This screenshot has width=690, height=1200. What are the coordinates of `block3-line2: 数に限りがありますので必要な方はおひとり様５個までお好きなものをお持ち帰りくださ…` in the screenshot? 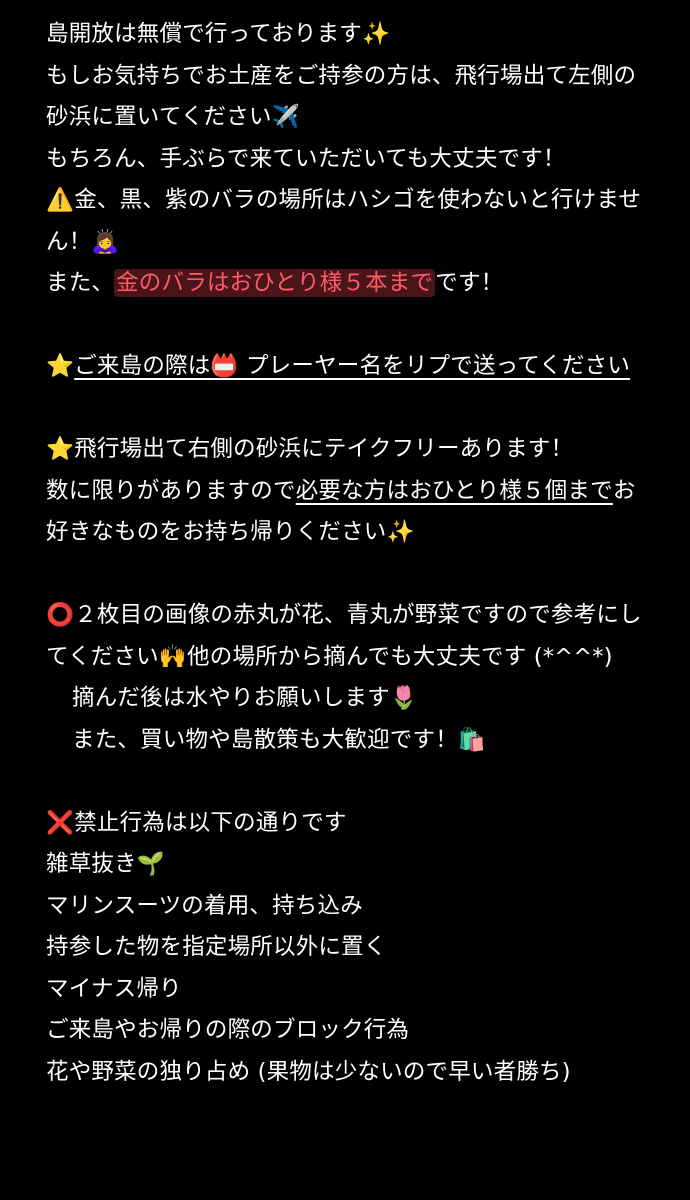 It's located at (346, 512).